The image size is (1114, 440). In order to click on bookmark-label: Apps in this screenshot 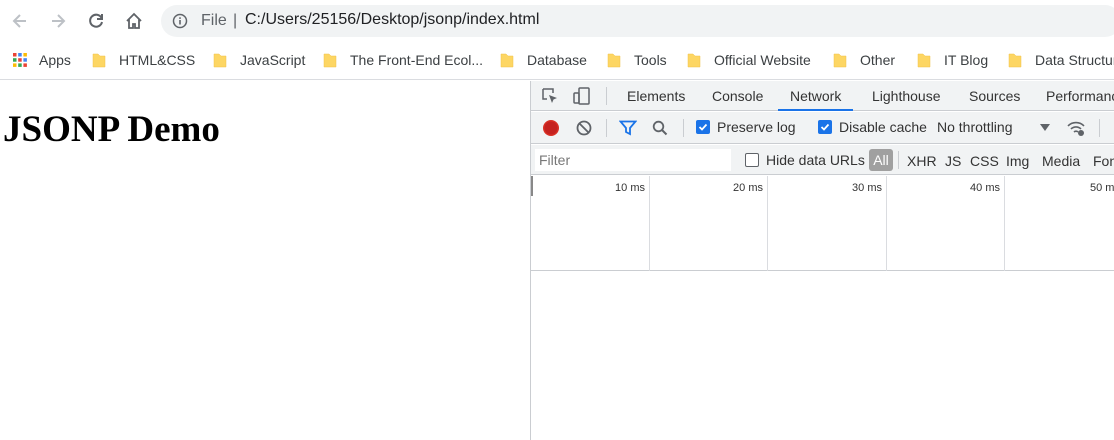, I will do `click(55, 60)`.